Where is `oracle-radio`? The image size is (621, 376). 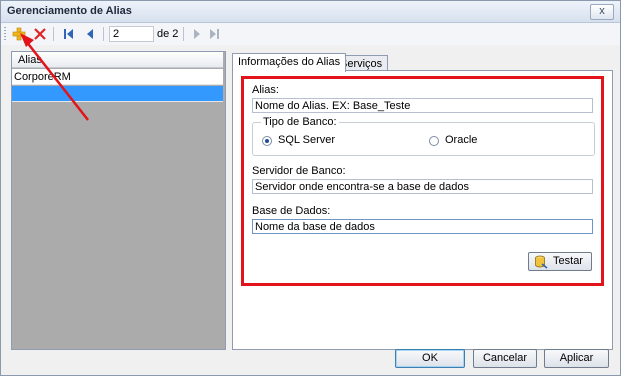
oracle-radio is located at coordinates (434, 141).